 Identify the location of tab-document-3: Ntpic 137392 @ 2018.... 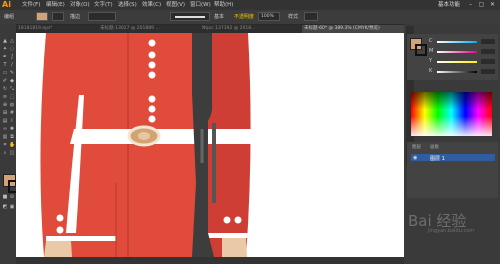
(250, 29).